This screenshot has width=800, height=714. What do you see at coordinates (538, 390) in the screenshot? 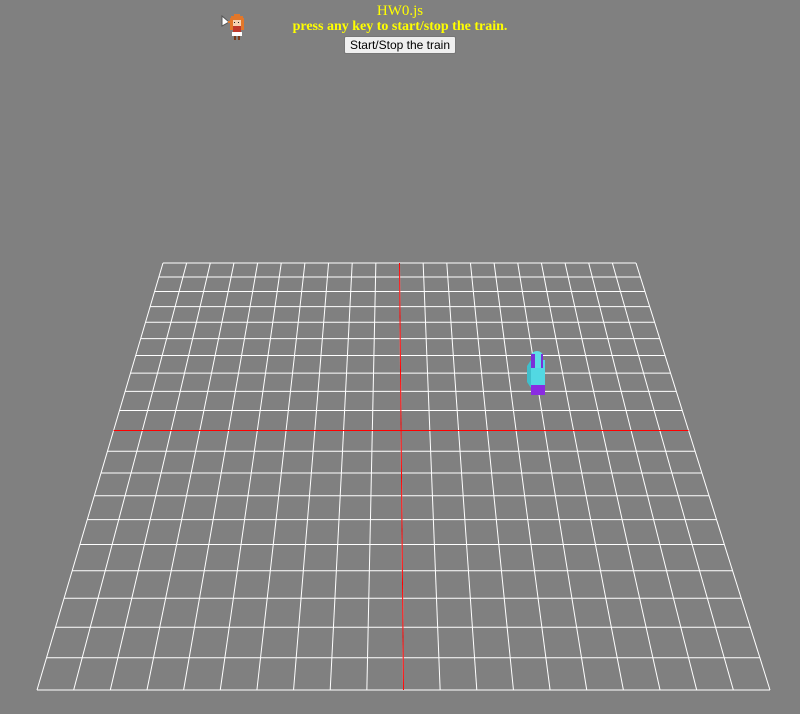
I see `train-base` at bounding box center [538, 390].